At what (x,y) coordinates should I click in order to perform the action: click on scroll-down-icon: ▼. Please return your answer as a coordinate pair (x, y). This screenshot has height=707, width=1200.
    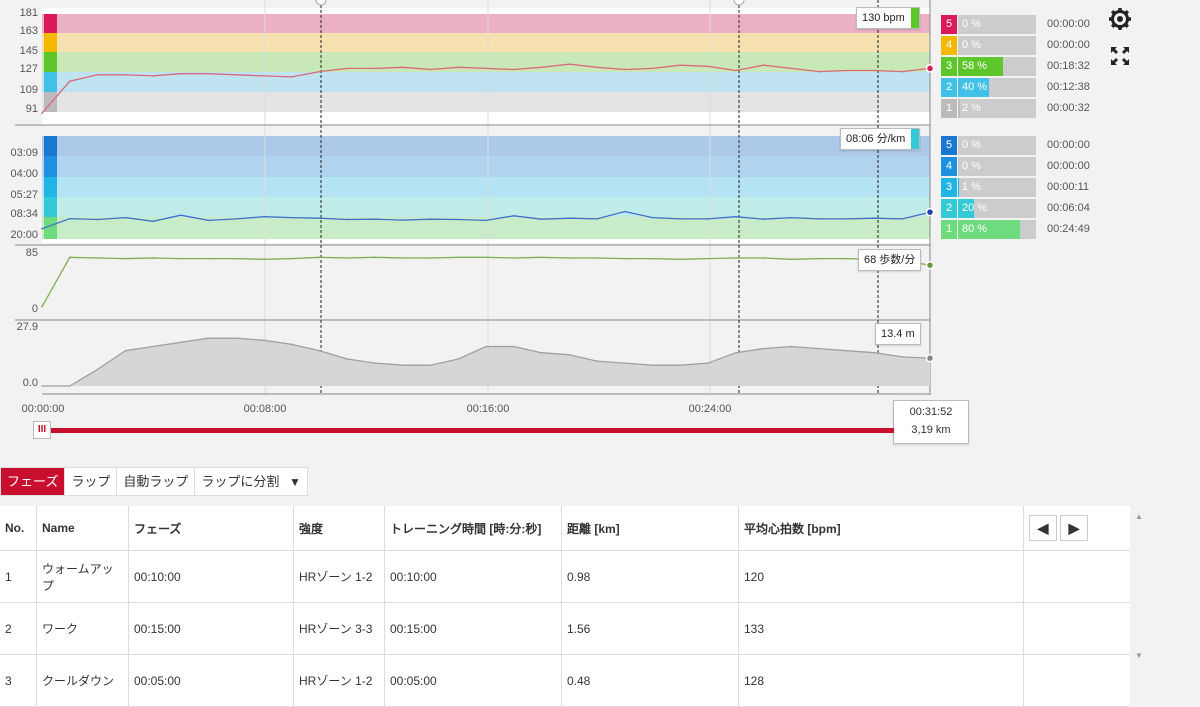
    Looking at the image, I should click on (1139, 655).